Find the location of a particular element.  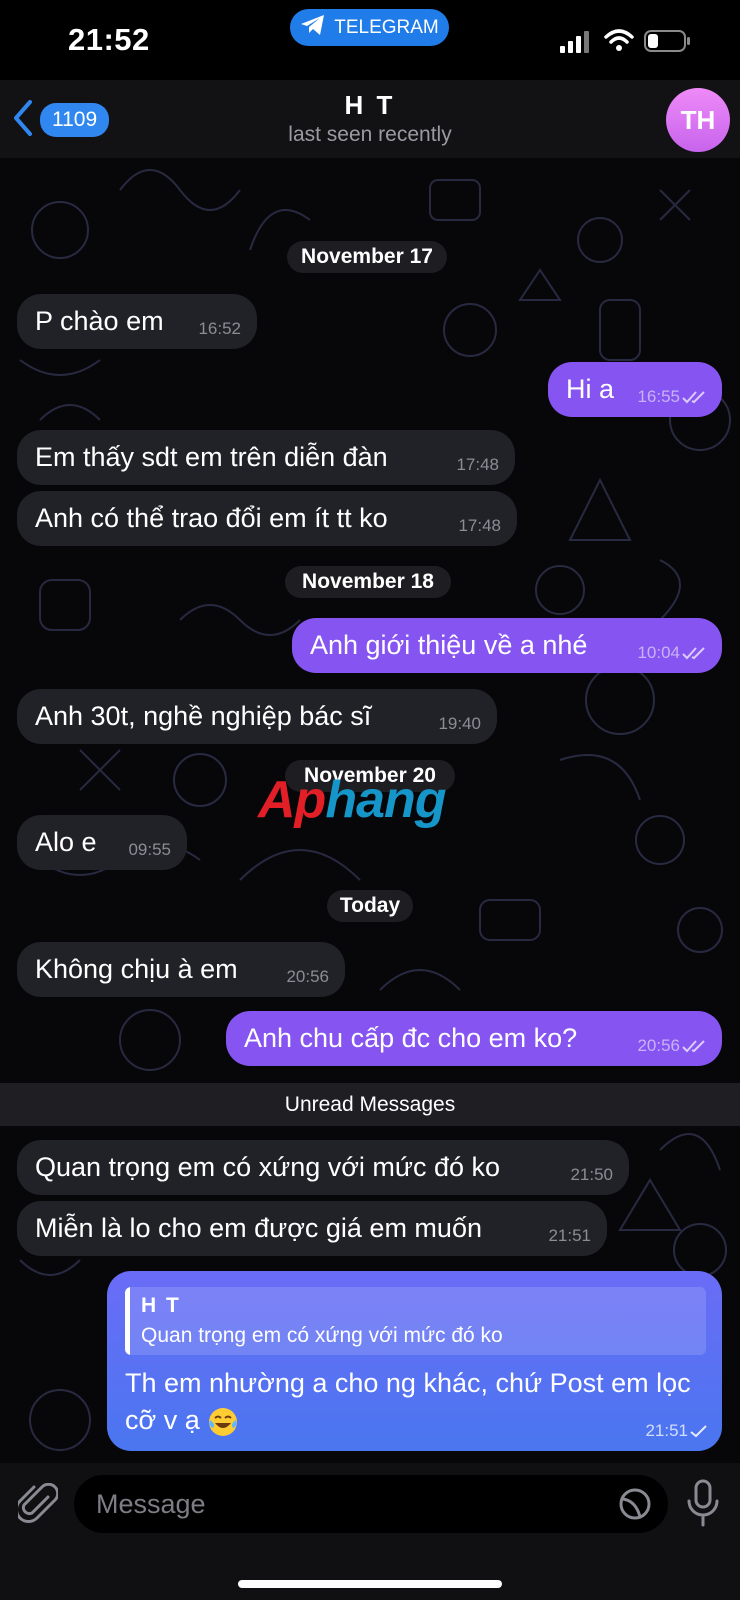

message-text: Anh có thể trao đổi em ít tt ko is located at coordinates (211, 518).